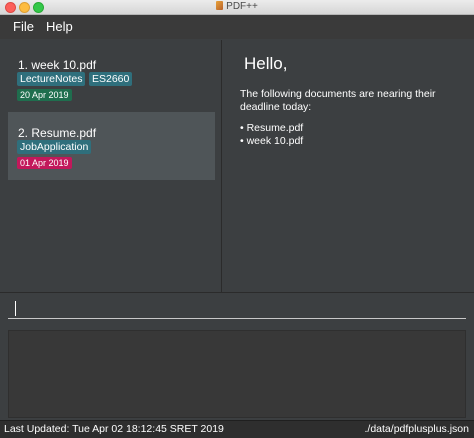 The width and height of the screenshot is (474, 438). I want to click on tag-label: ES2660, so click(111, 79).